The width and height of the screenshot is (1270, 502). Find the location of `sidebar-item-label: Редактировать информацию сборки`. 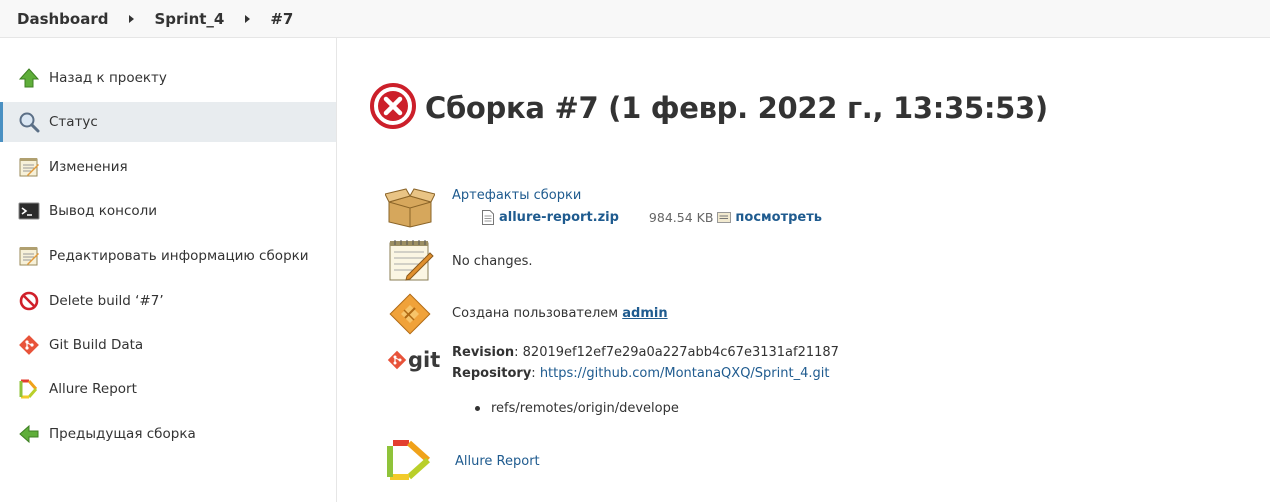

sidebar-item-label: Редактировать информацию сборки is located at coordinates (179, 256).